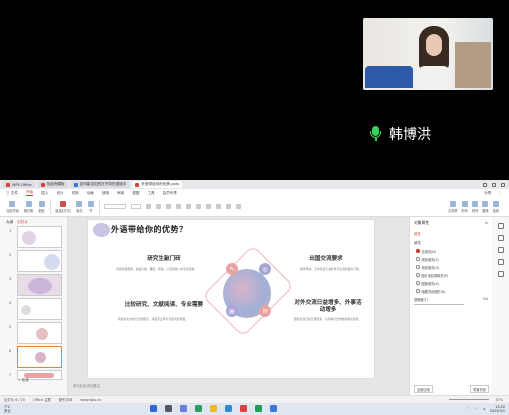 This screenshot has width=509, height=415. What do you see at coordinates (228, 408) in the screenshot?
I see `edge-icon` at bounding box center [228, 408].